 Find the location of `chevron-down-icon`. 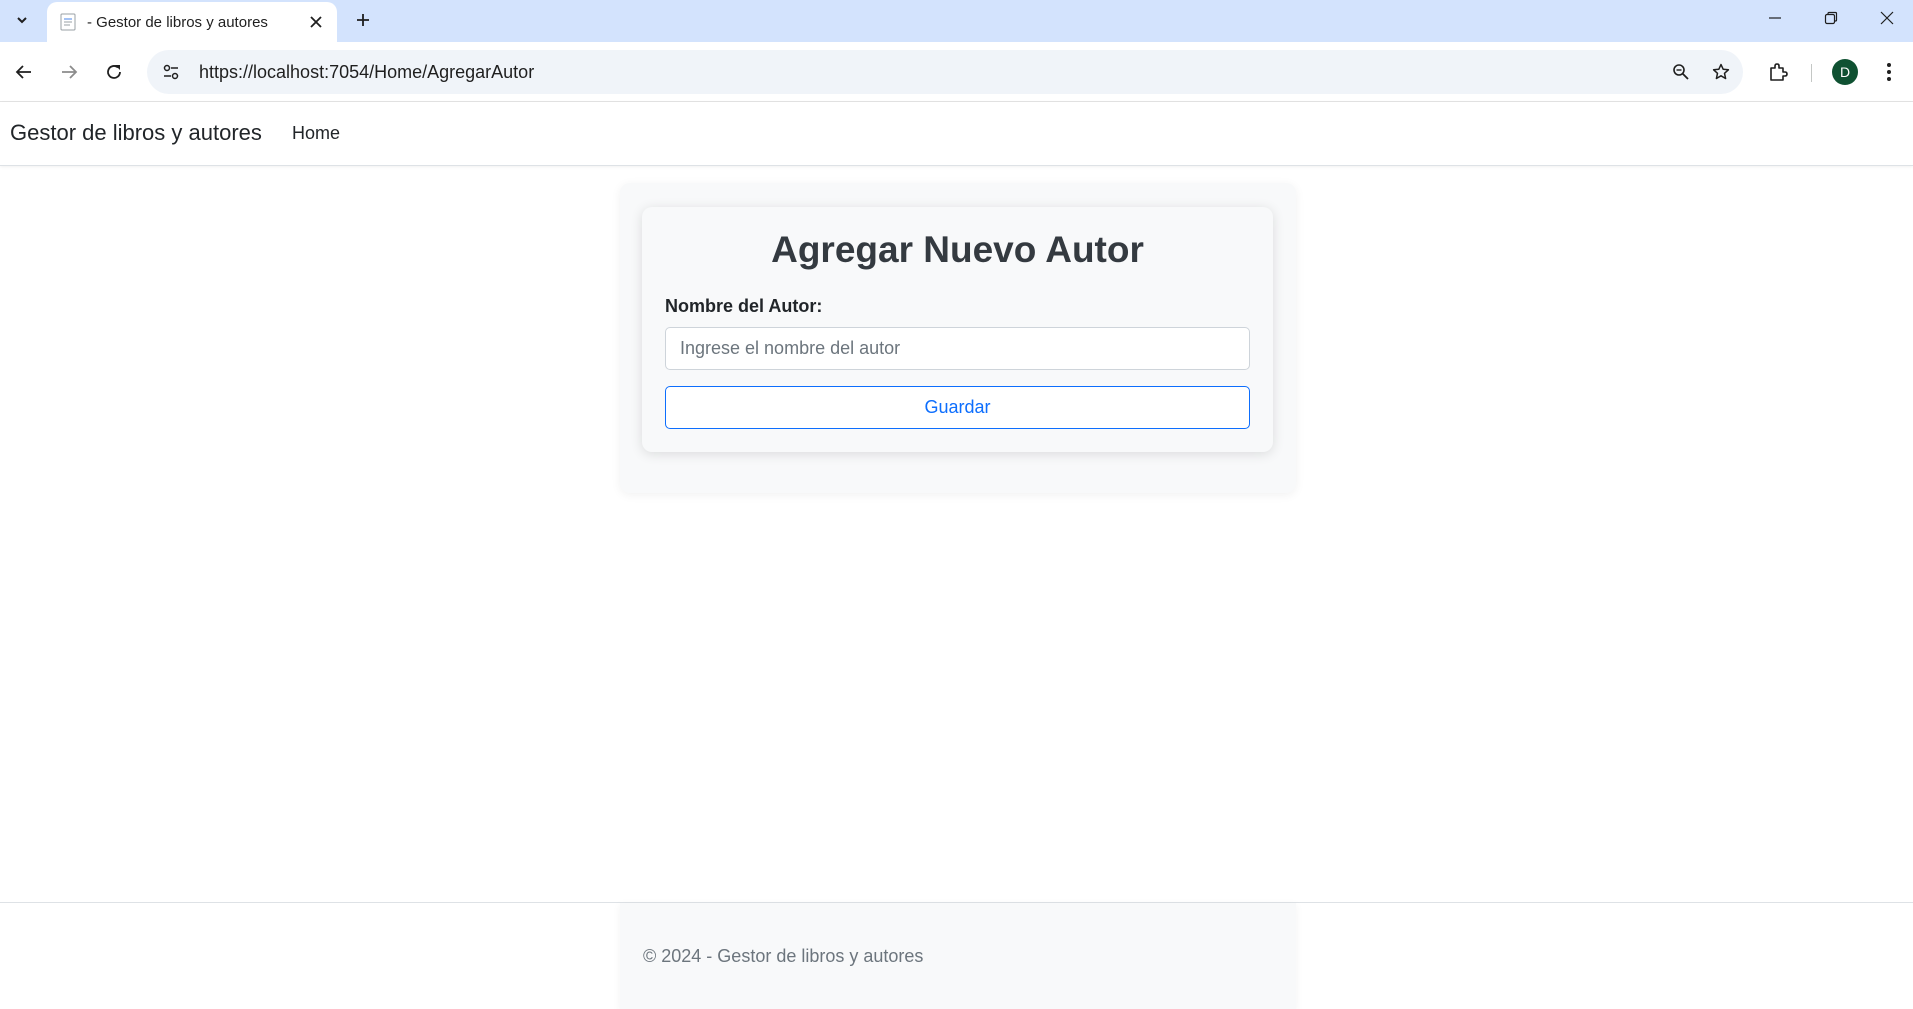

chevron-down-icon is located at coordinates (22, 20).